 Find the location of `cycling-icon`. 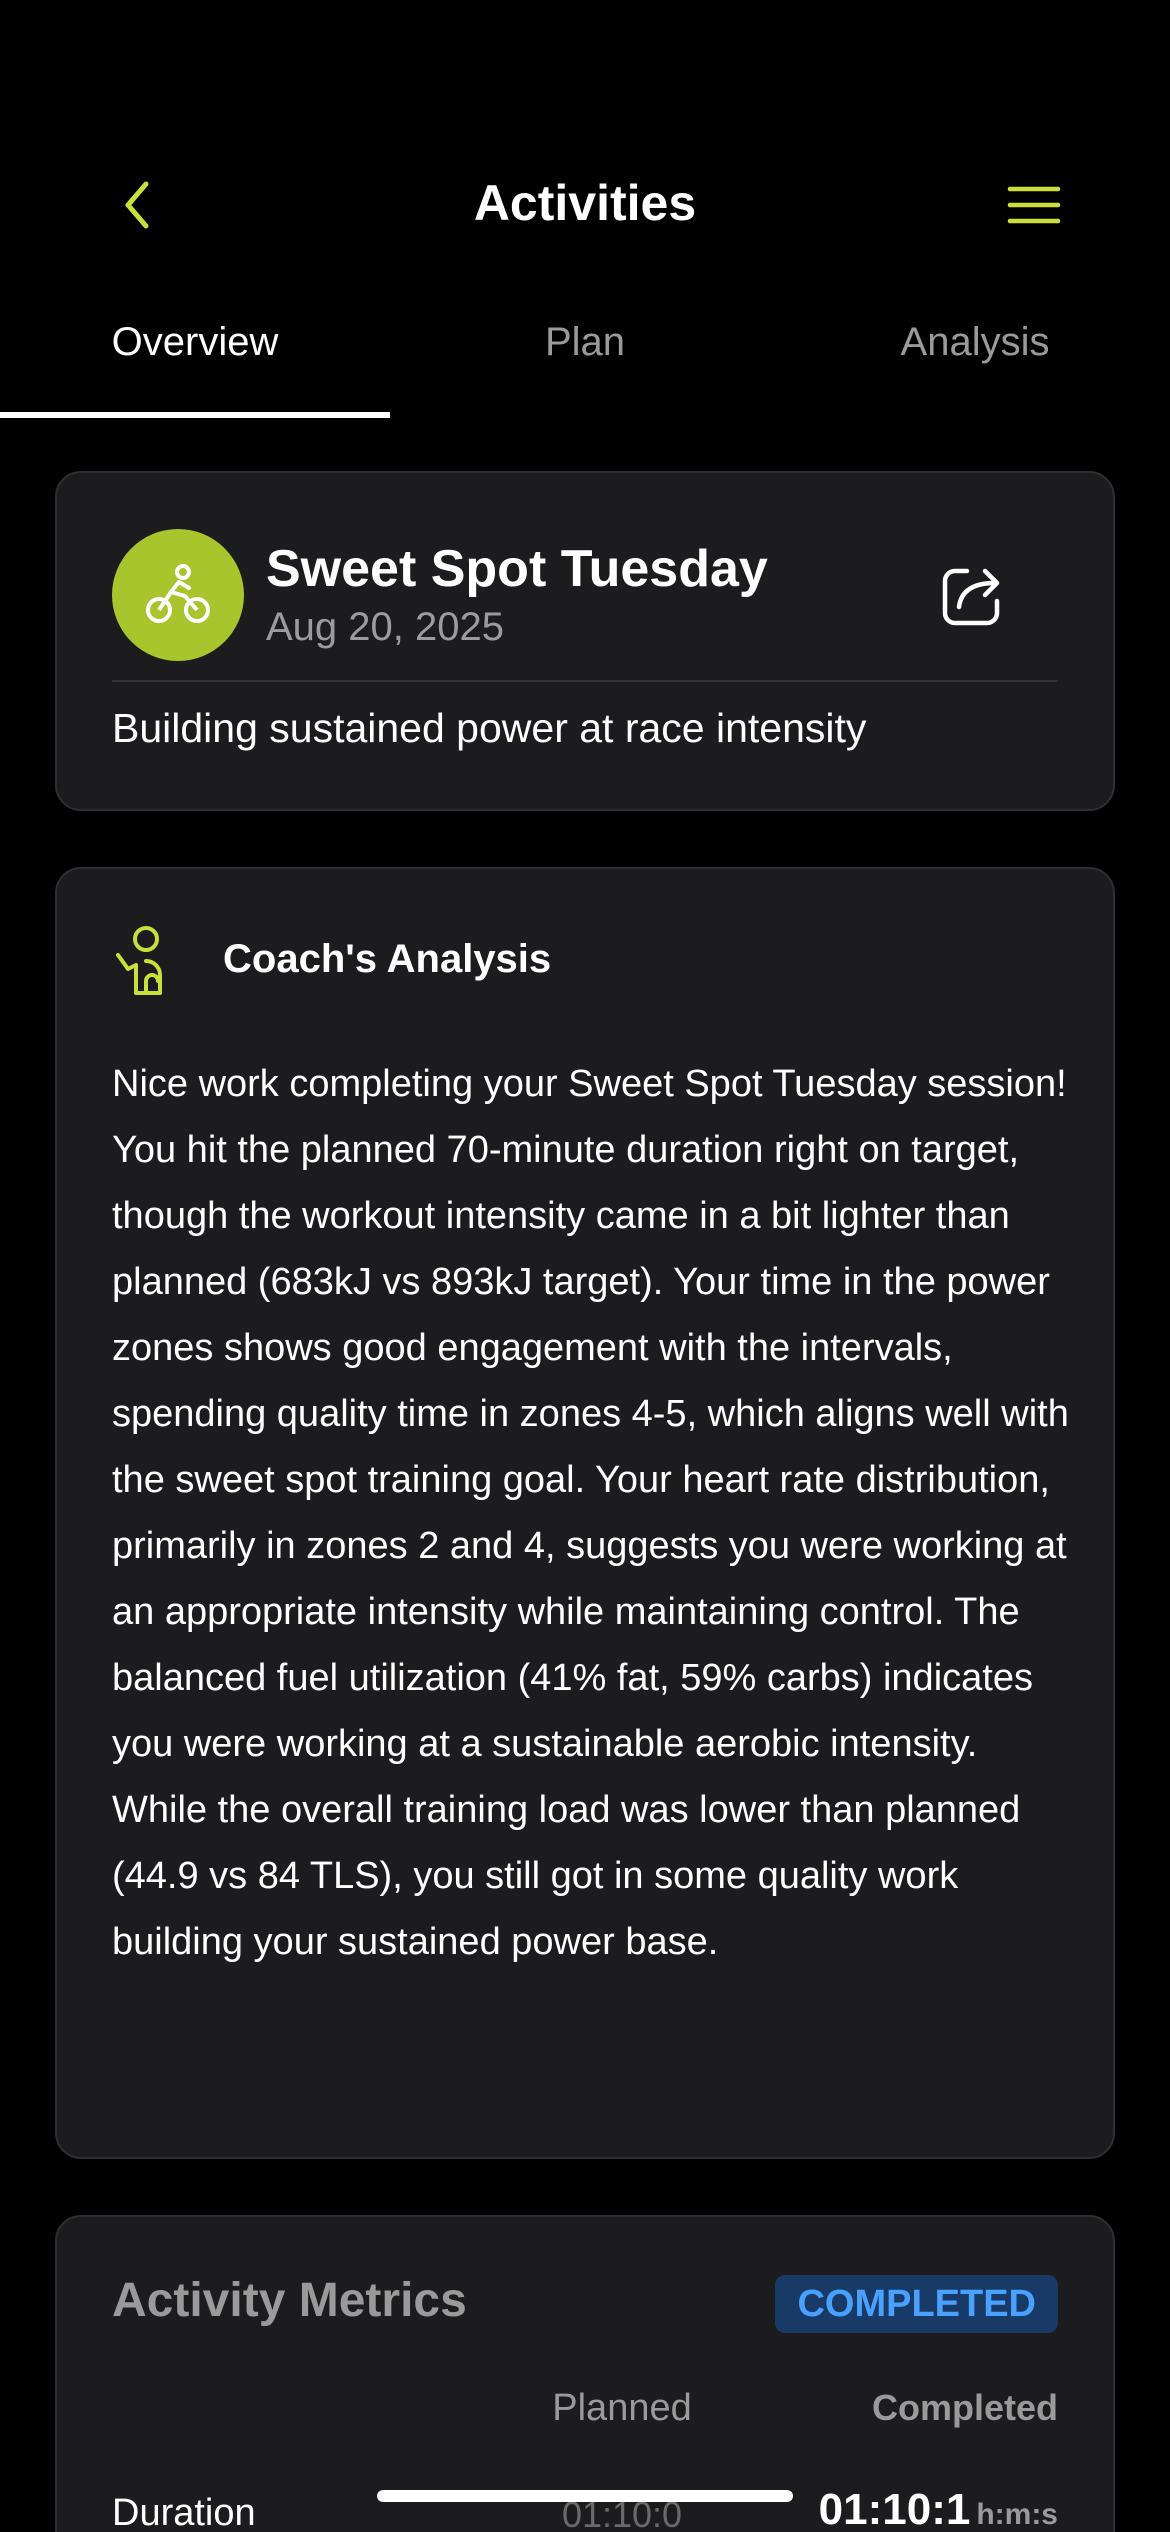

cycling-icon is located at coordinates (178, 593).